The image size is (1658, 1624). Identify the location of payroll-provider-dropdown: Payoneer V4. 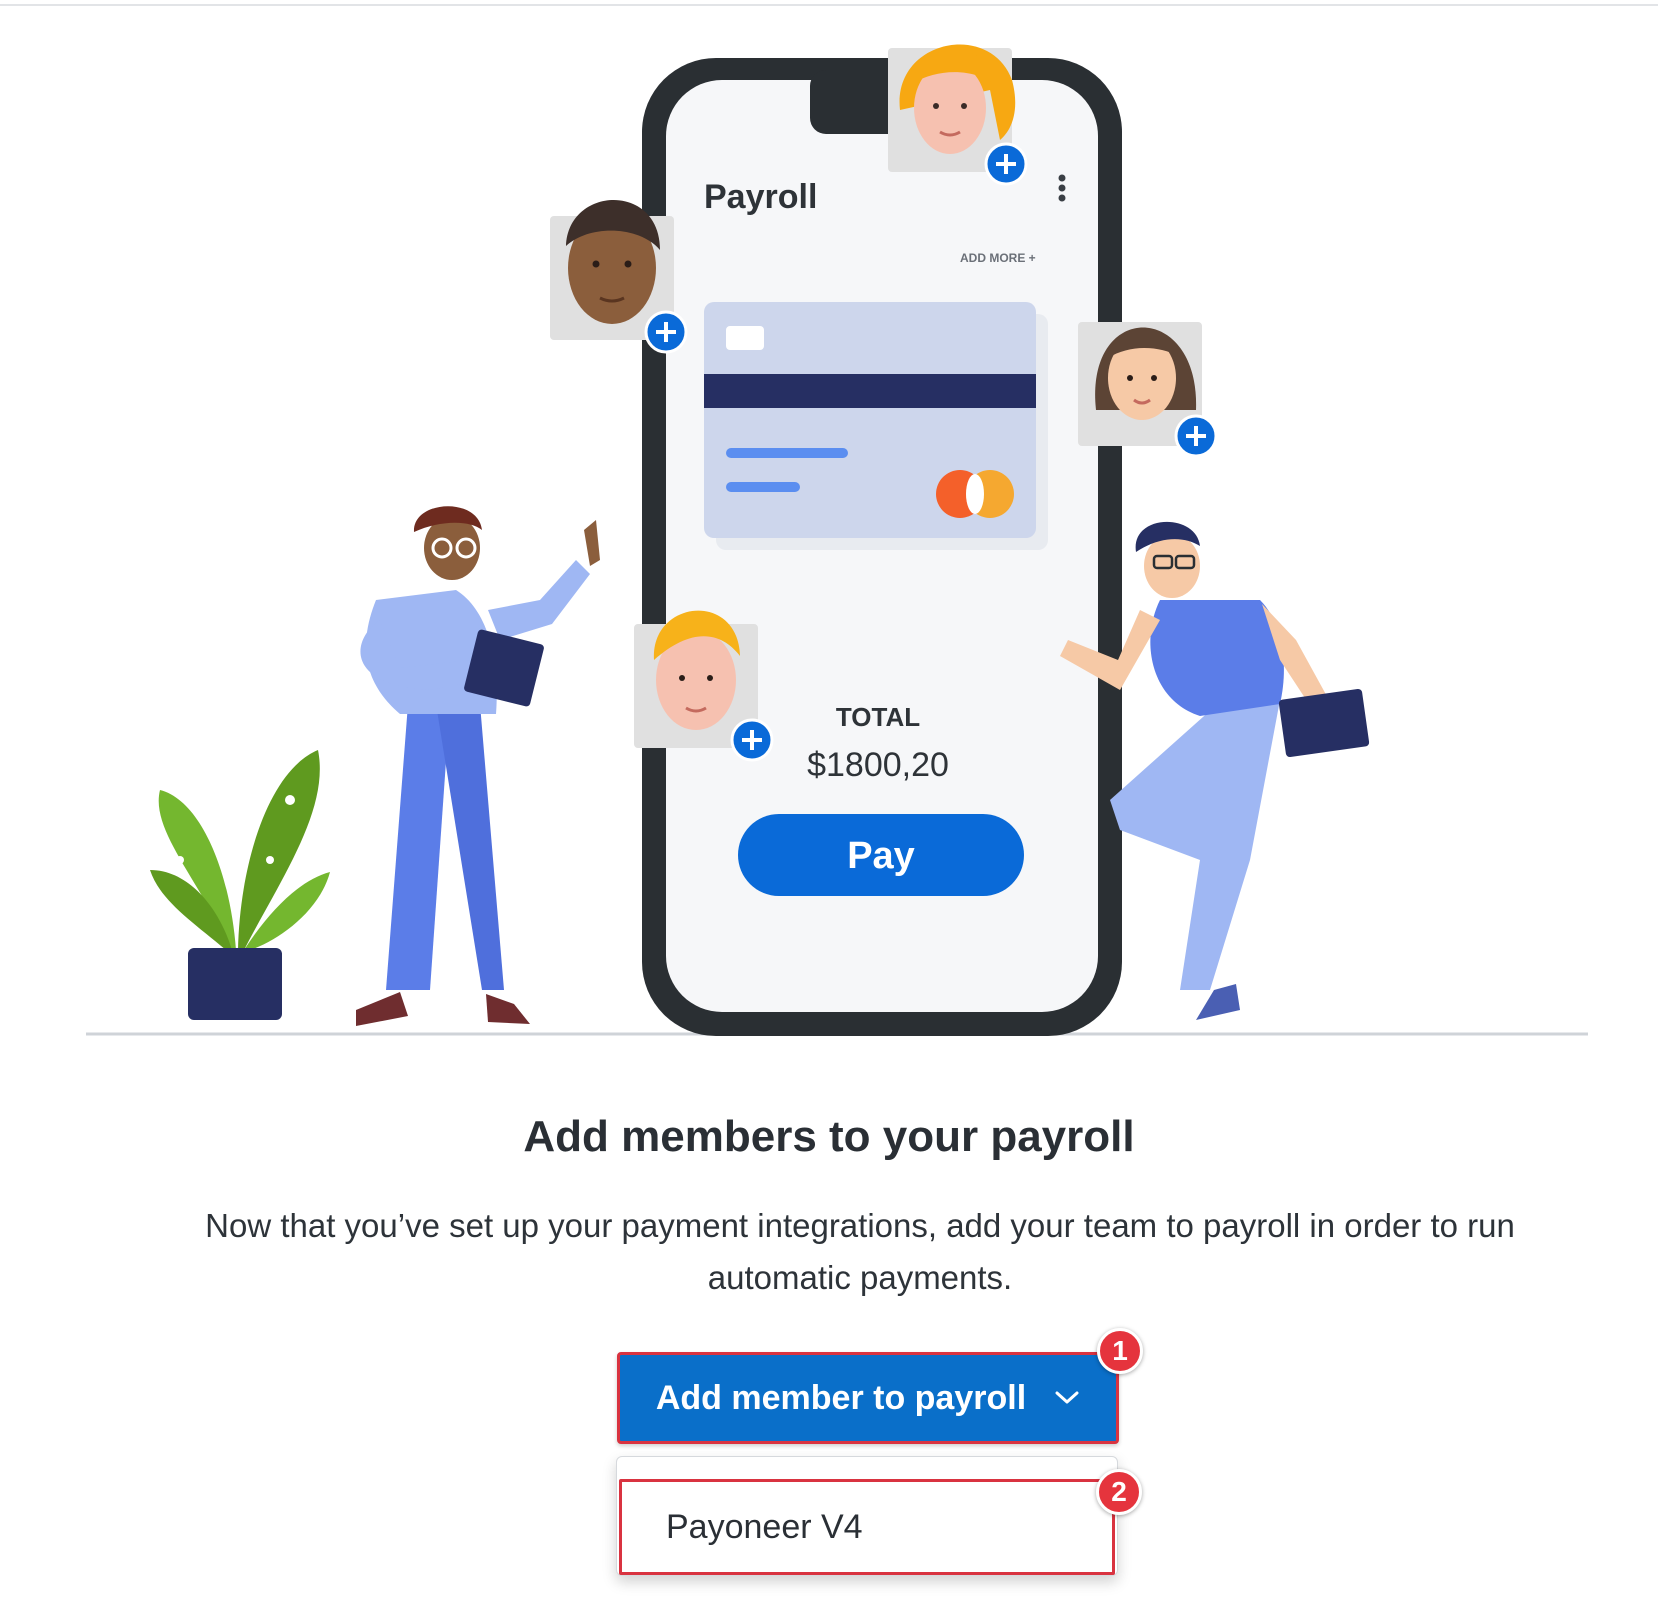
(867, 1516).